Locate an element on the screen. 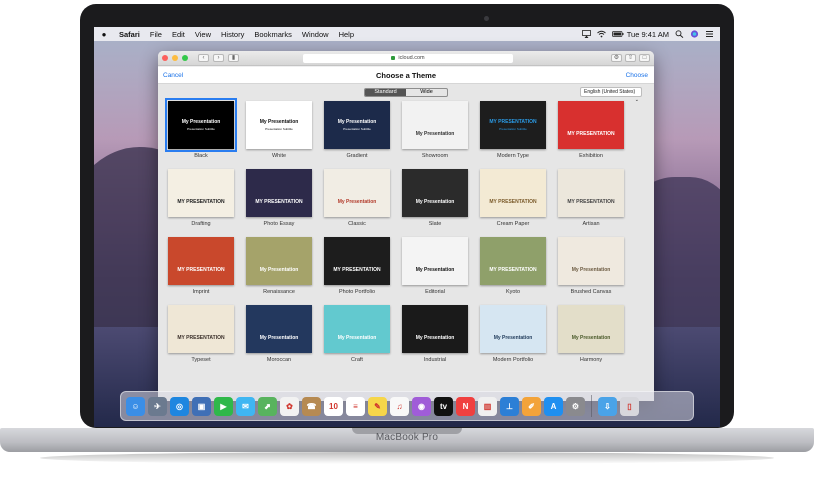 The width and height of the screenshot is (814, 484). theme-tile: My Presentation Brushed Canvas is located at coordinates (591, 266).